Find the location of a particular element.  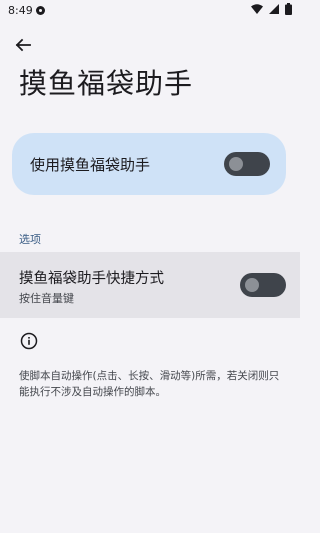

status-bar: 8:49 is located at coordinates (150, 11).